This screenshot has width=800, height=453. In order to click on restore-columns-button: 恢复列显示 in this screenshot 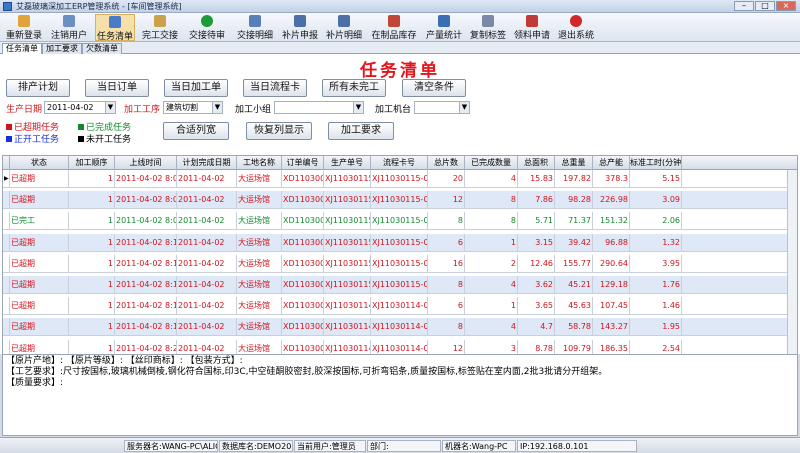, I will do `click(279, 131)`.